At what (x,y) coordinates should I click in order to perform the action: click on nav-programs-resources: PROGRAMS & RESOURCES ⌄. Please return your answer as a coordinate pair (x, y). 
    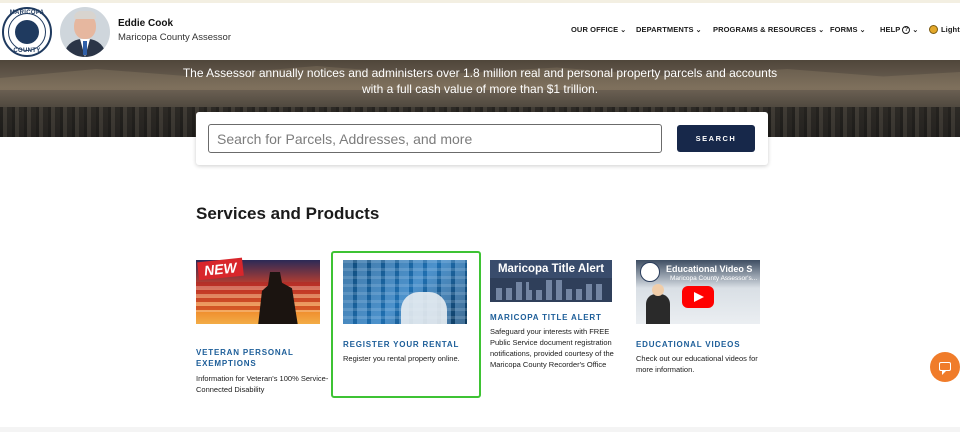
    Looking at the image, I should click on (768, 29).